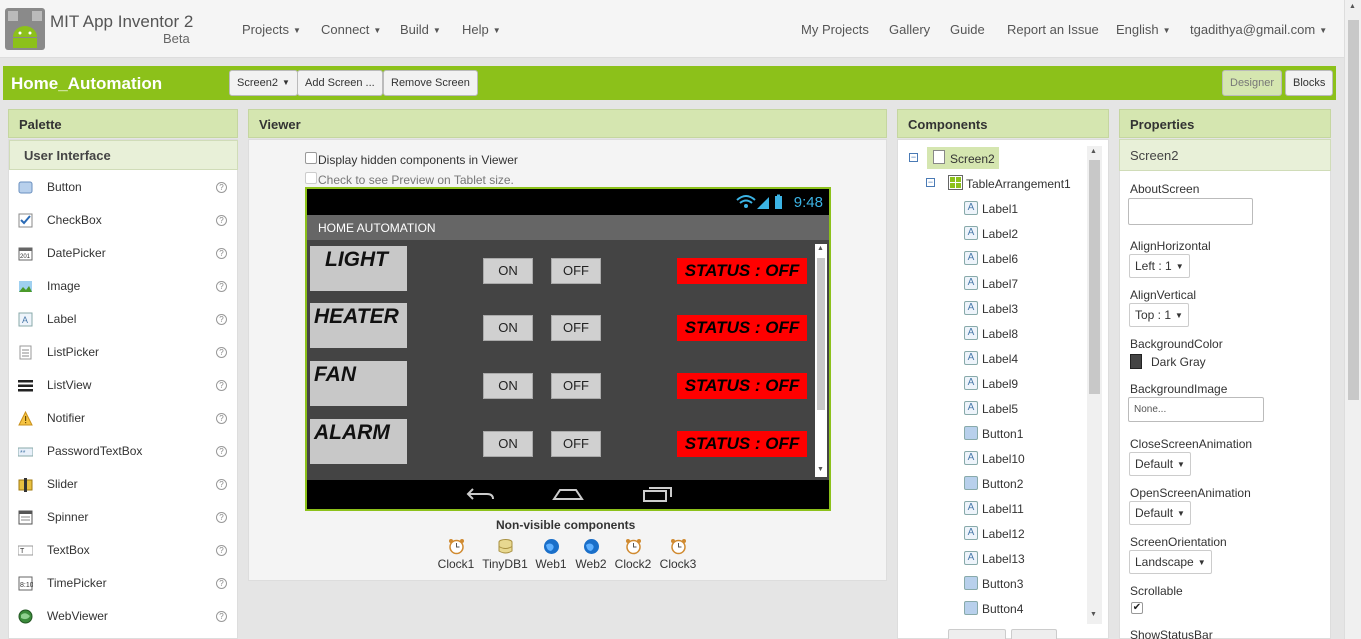  I want to click on heater-status: STATUS : OFF, so click(742, 328).